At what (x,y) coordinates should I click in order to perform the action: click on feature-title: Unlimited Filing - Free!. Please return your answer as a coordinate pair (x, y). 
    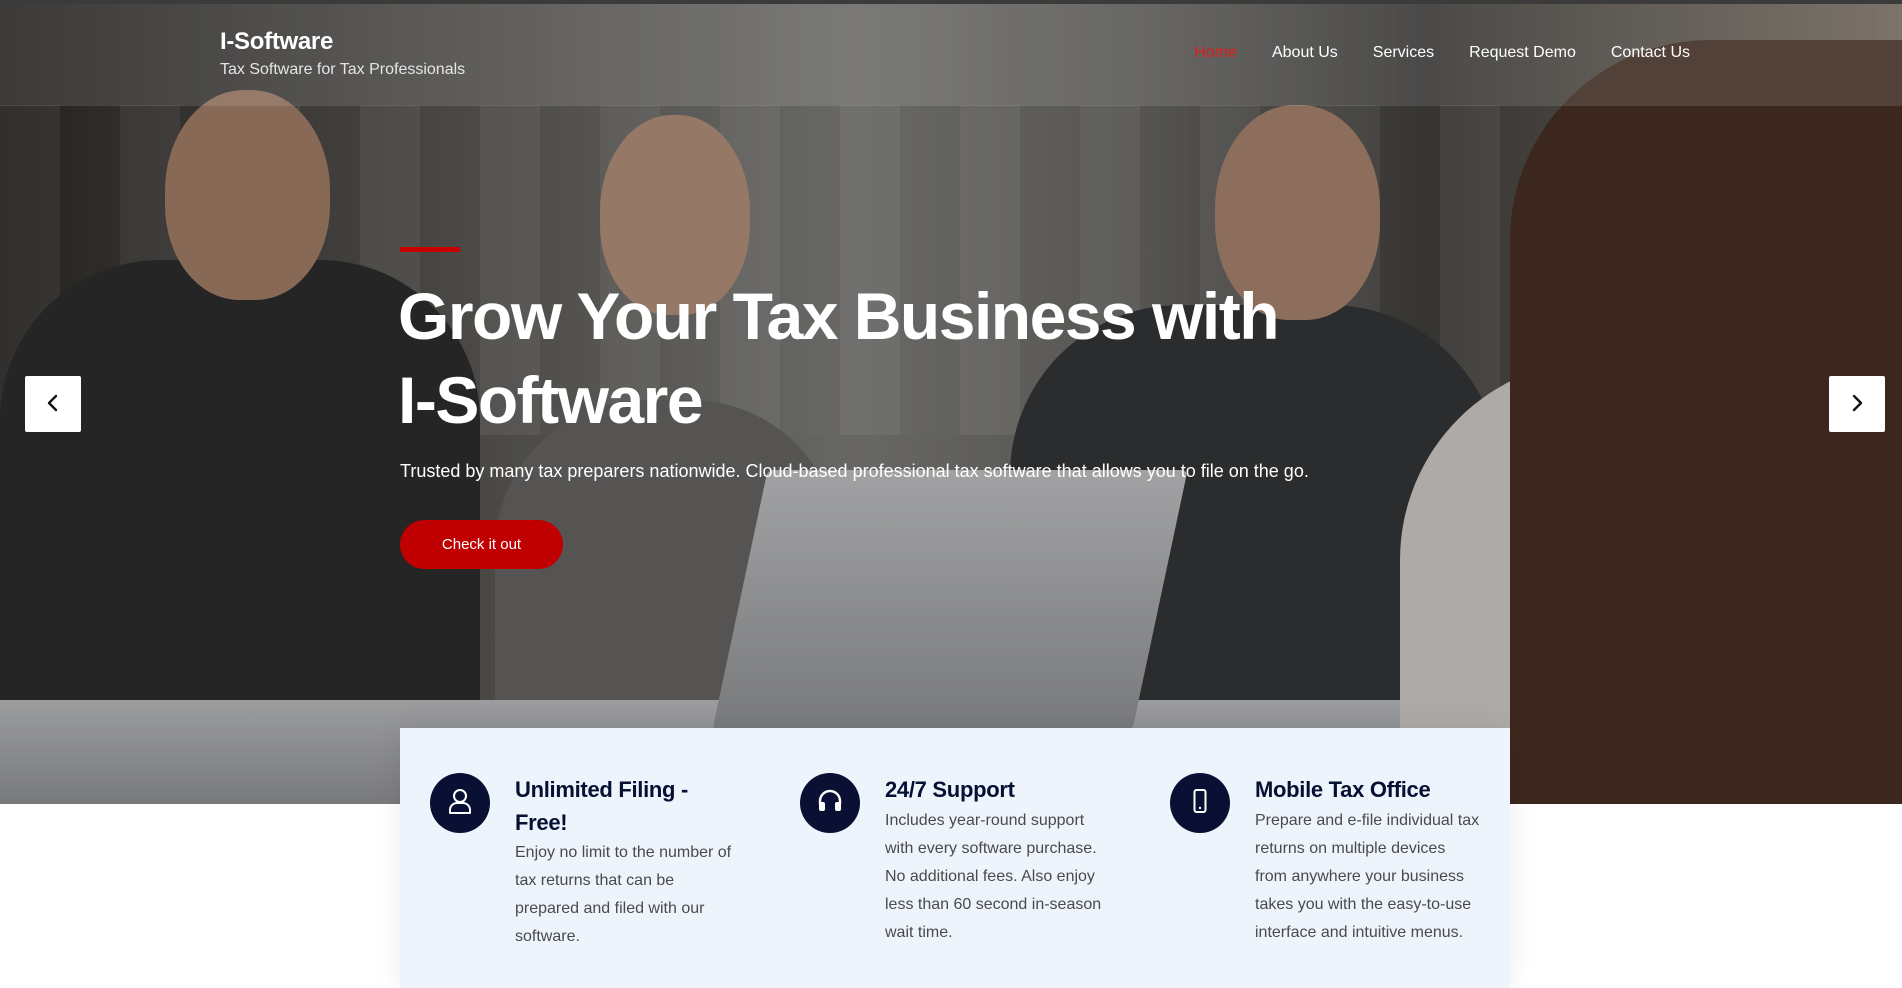
    Looking at the image, I should click on (602, 806).